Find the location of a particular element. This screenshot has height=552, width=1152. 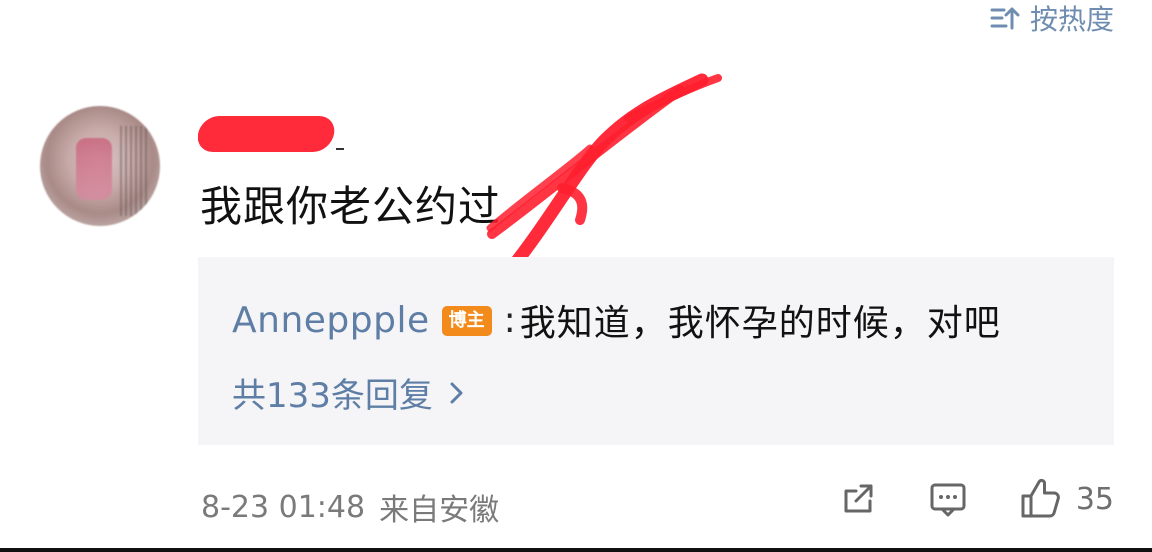

chevron-right-icon is located at coordinates (457, 393).